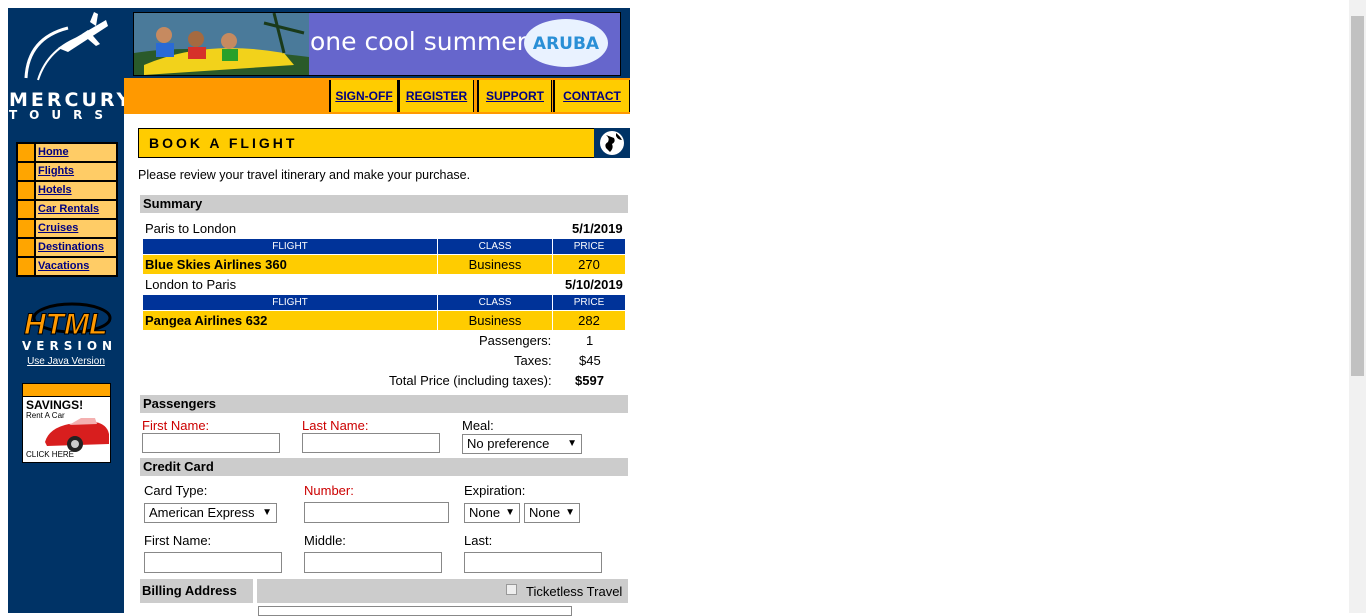 This screenshot has width=1366, height=616. I want to click on sidebar-item-home: Home, so click(67, 152).